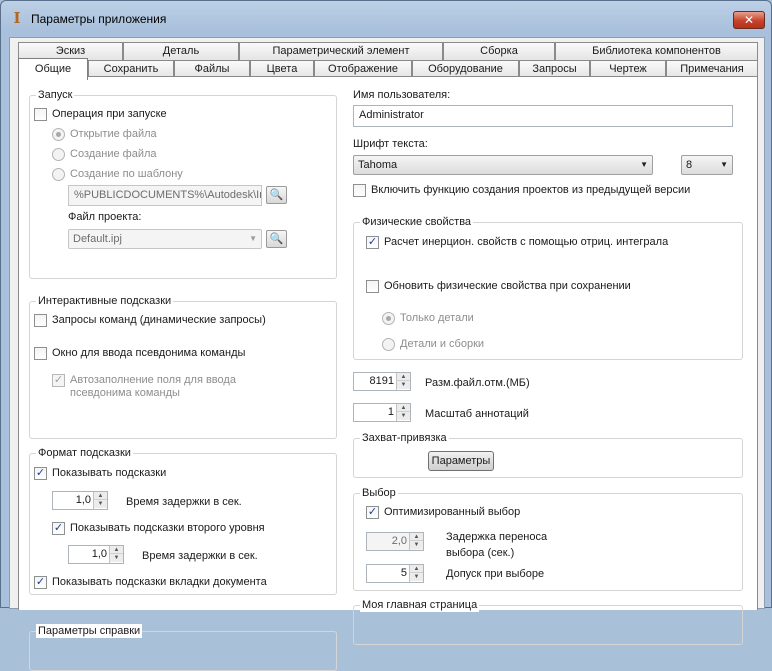  Describe the element at coordinates (452, 512) in the screenshot. I see `optimized-selection-label: Оптимизированный выбор` at that location.